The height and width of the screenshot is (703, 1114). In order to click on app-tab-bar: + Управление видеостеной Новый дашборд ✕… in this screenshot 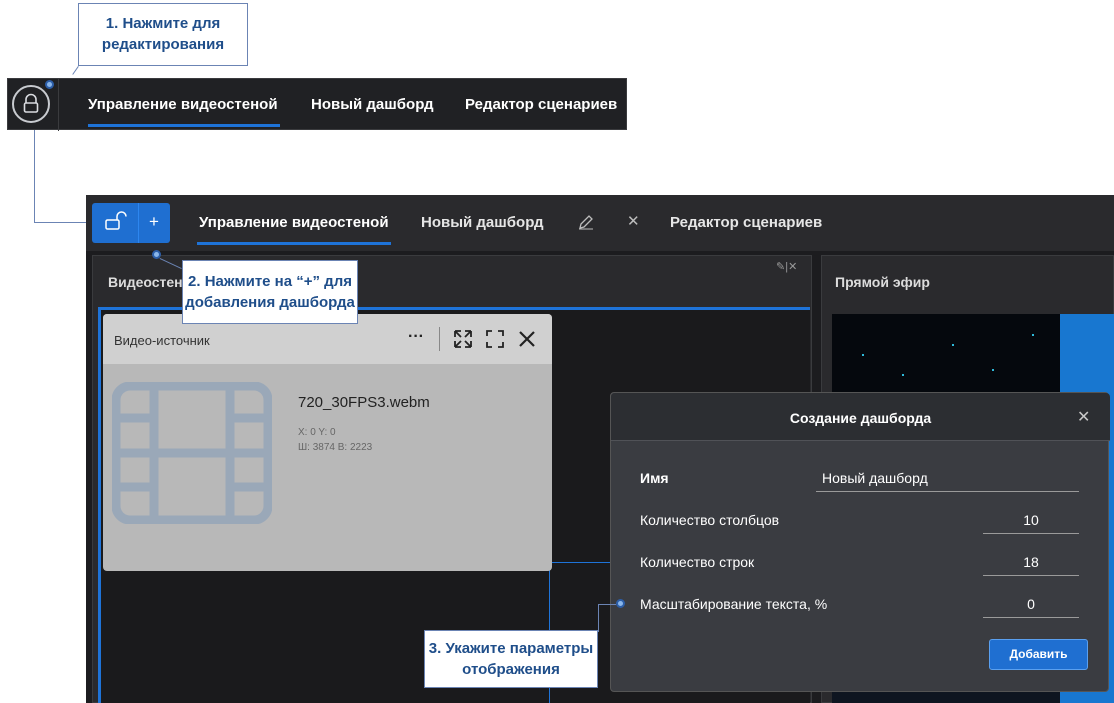, I will do `click(600, 223)`.